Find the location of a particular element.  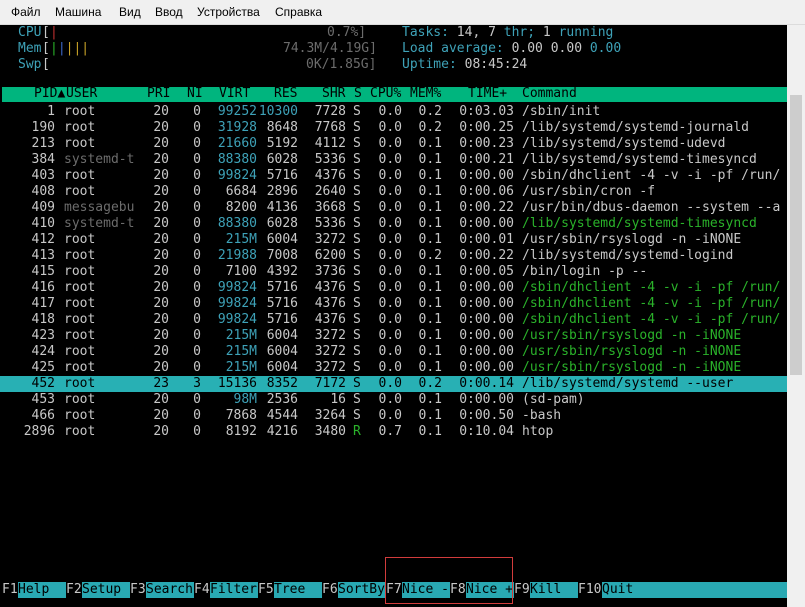

cell-virt: 8192 is located at coordinates (241, 431).